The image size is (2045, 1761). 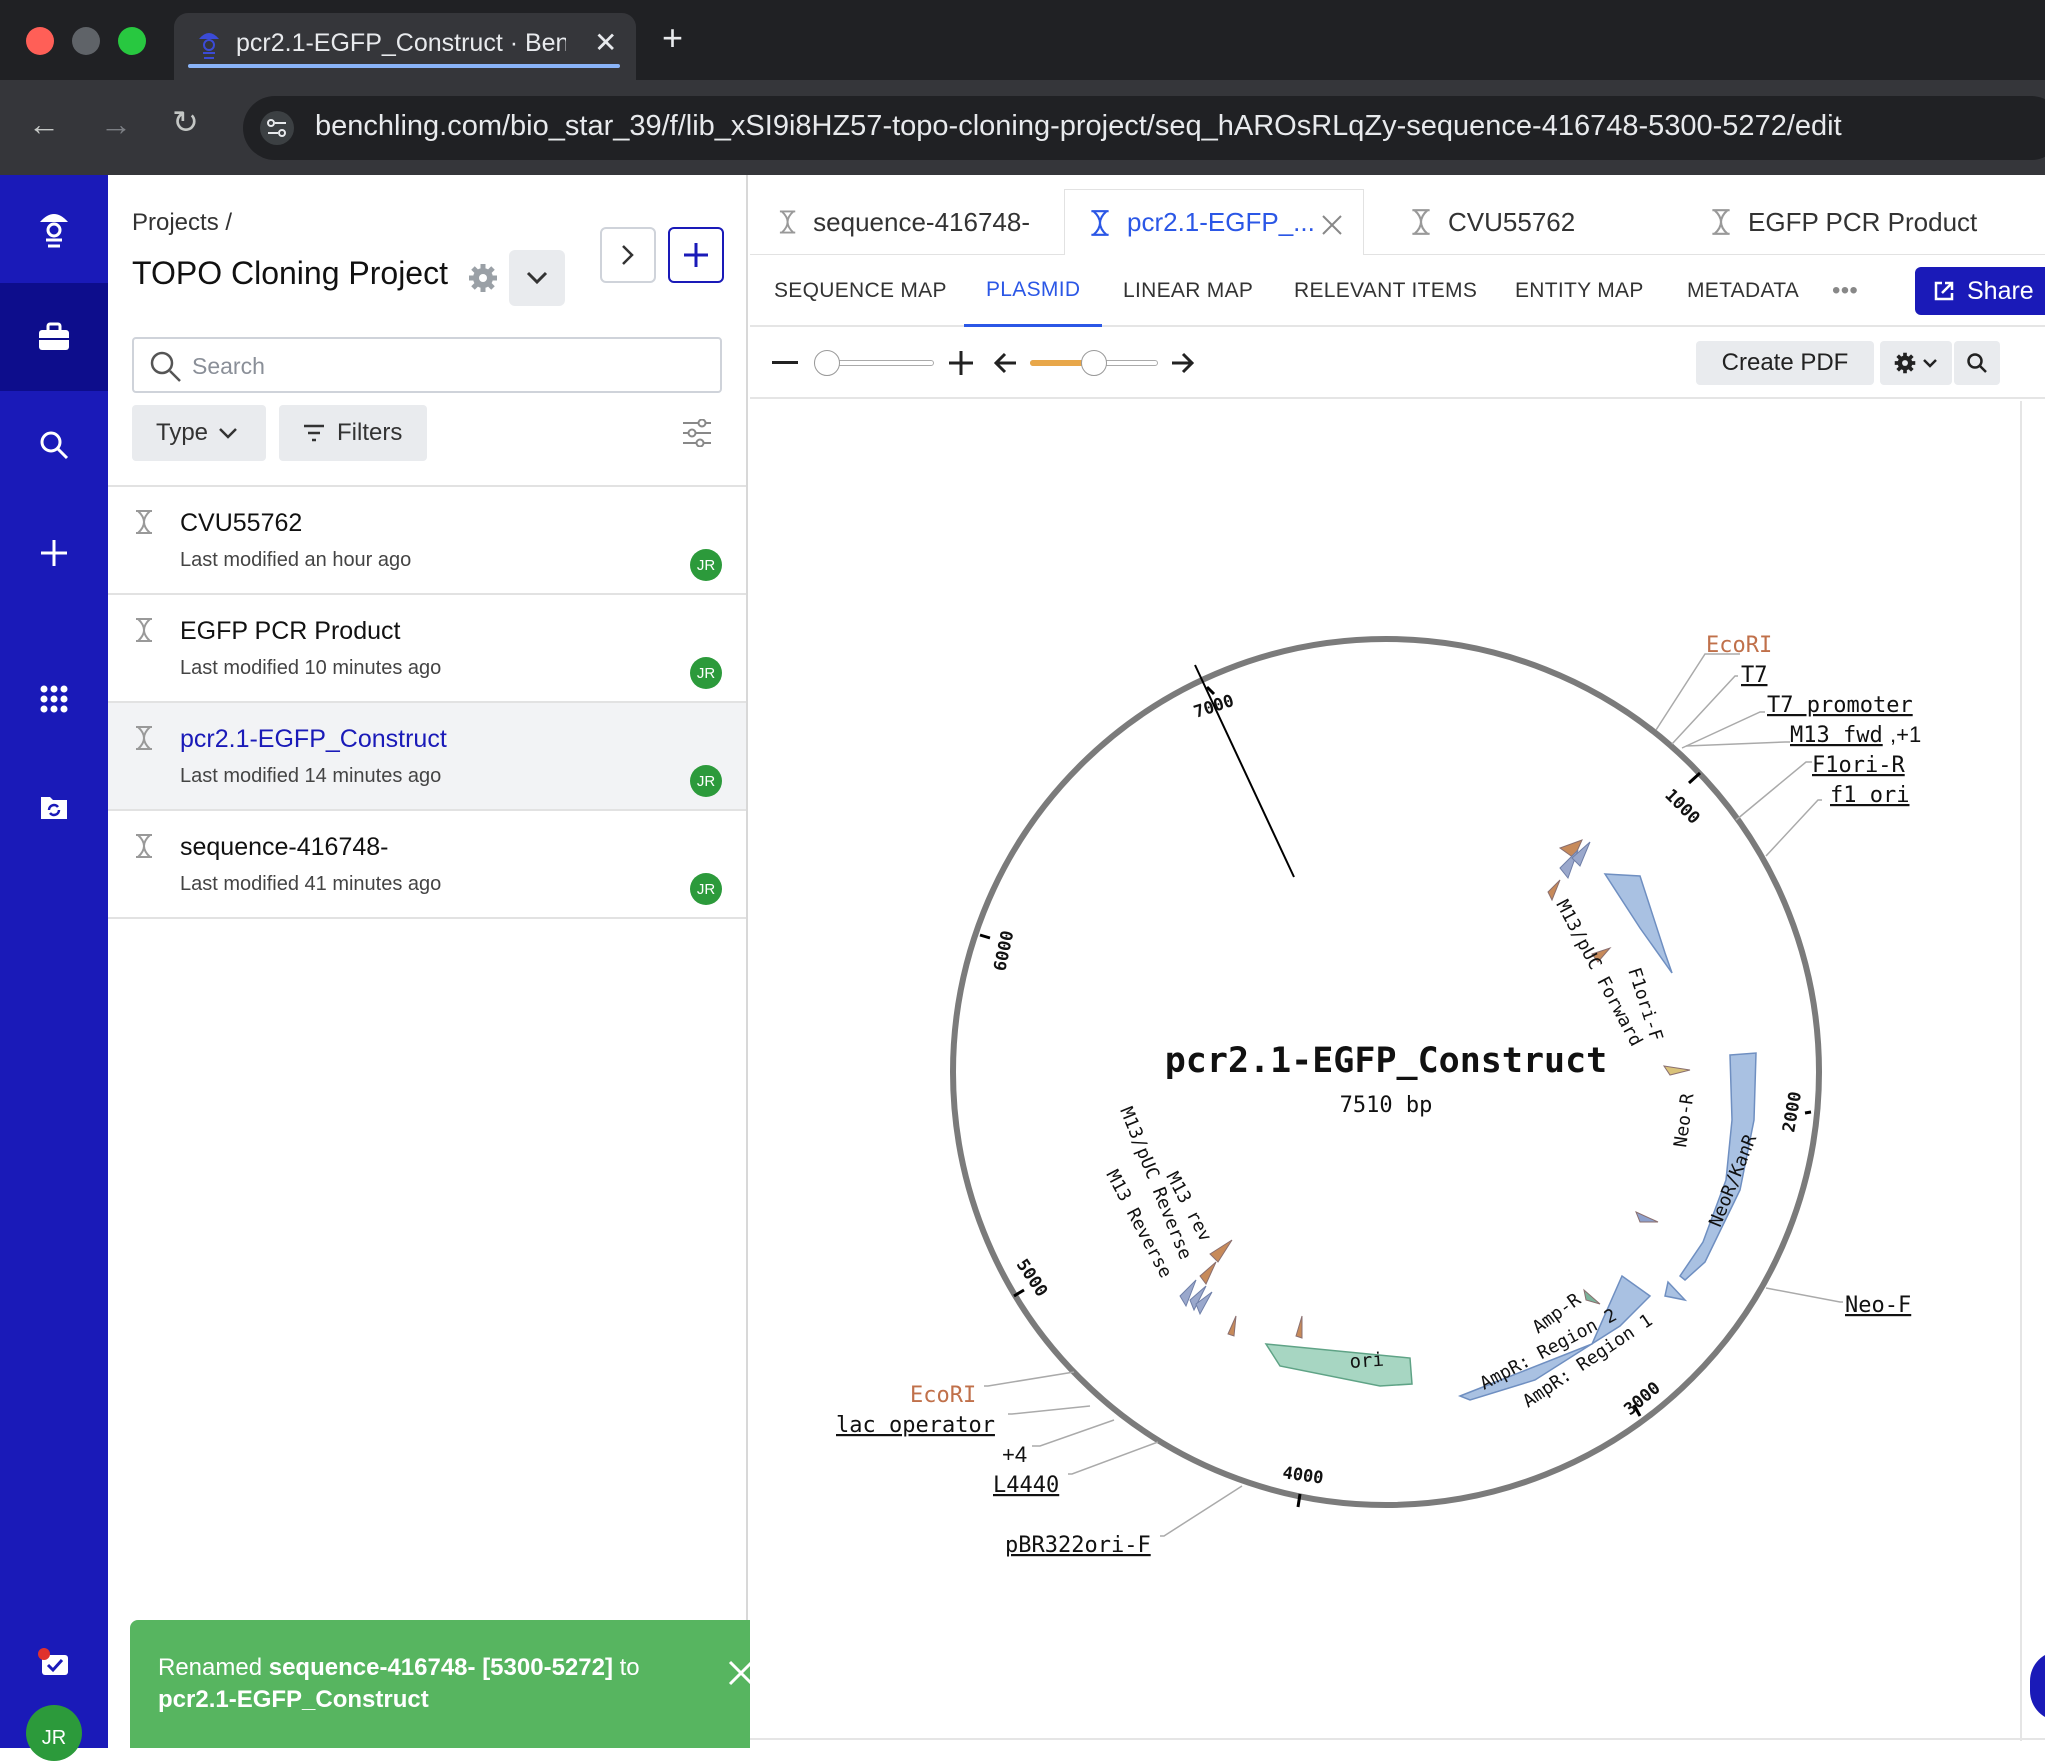 I want to click on label-m13-fwd: M13 fwd, so click(x=1836, y=735).